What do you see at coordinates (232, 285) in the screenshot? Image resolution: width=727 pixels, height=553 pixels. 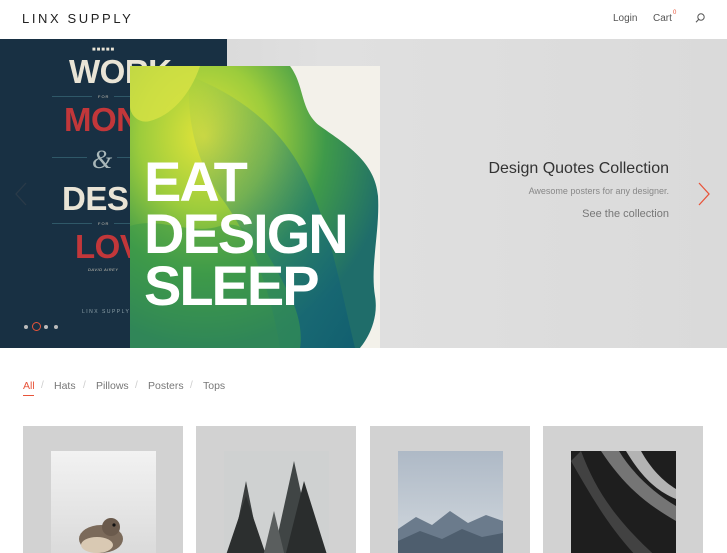 I see `poster-word-sleep: SLEEP` at bounding box center [232, 285].